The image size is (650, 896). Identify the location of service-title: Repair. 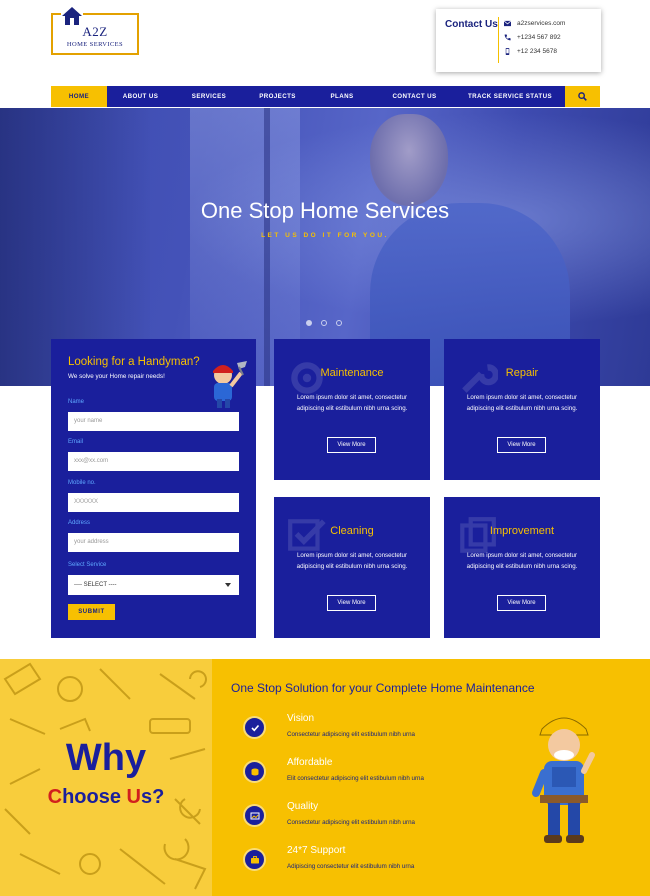
(522, 373).